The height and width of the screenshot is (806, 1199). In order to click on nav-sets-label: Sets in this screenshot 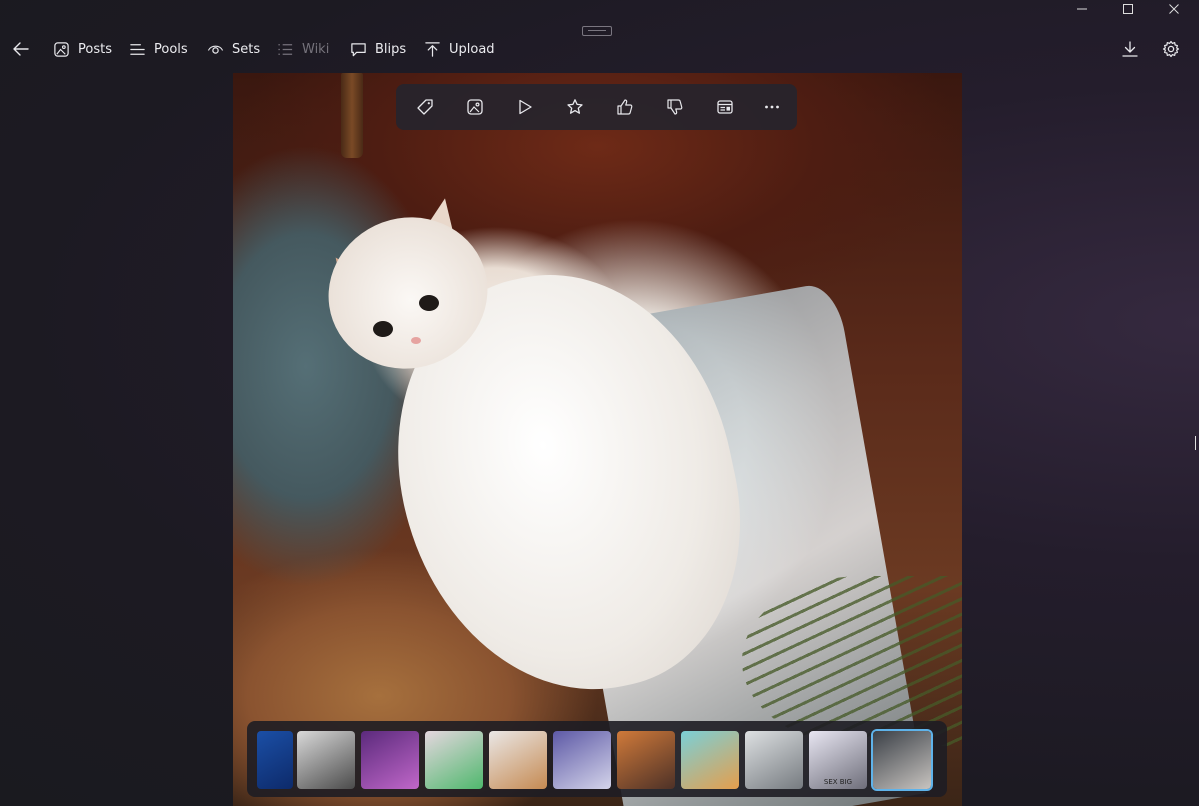, I will do `click(246, 49)`.